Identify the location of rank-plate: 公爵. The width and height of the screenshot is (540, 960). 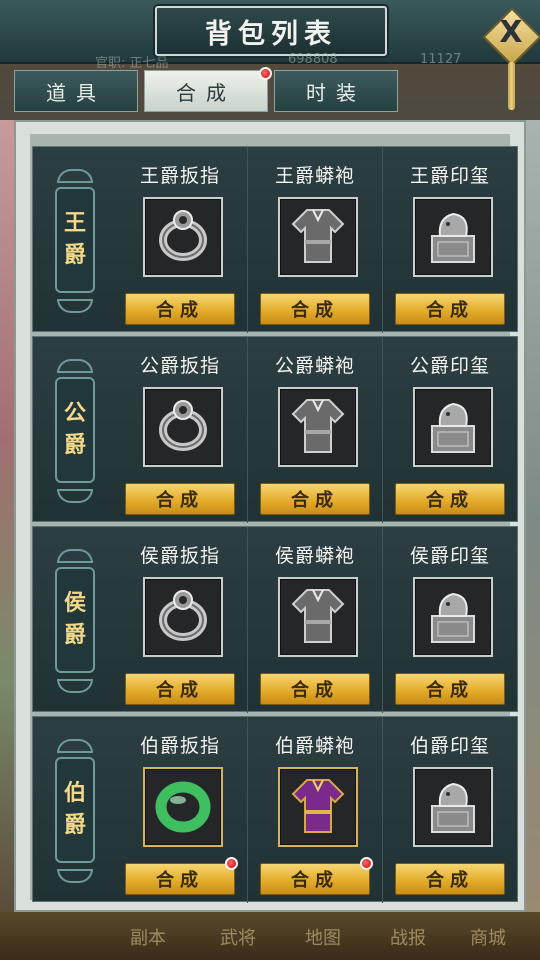
(75, 430).